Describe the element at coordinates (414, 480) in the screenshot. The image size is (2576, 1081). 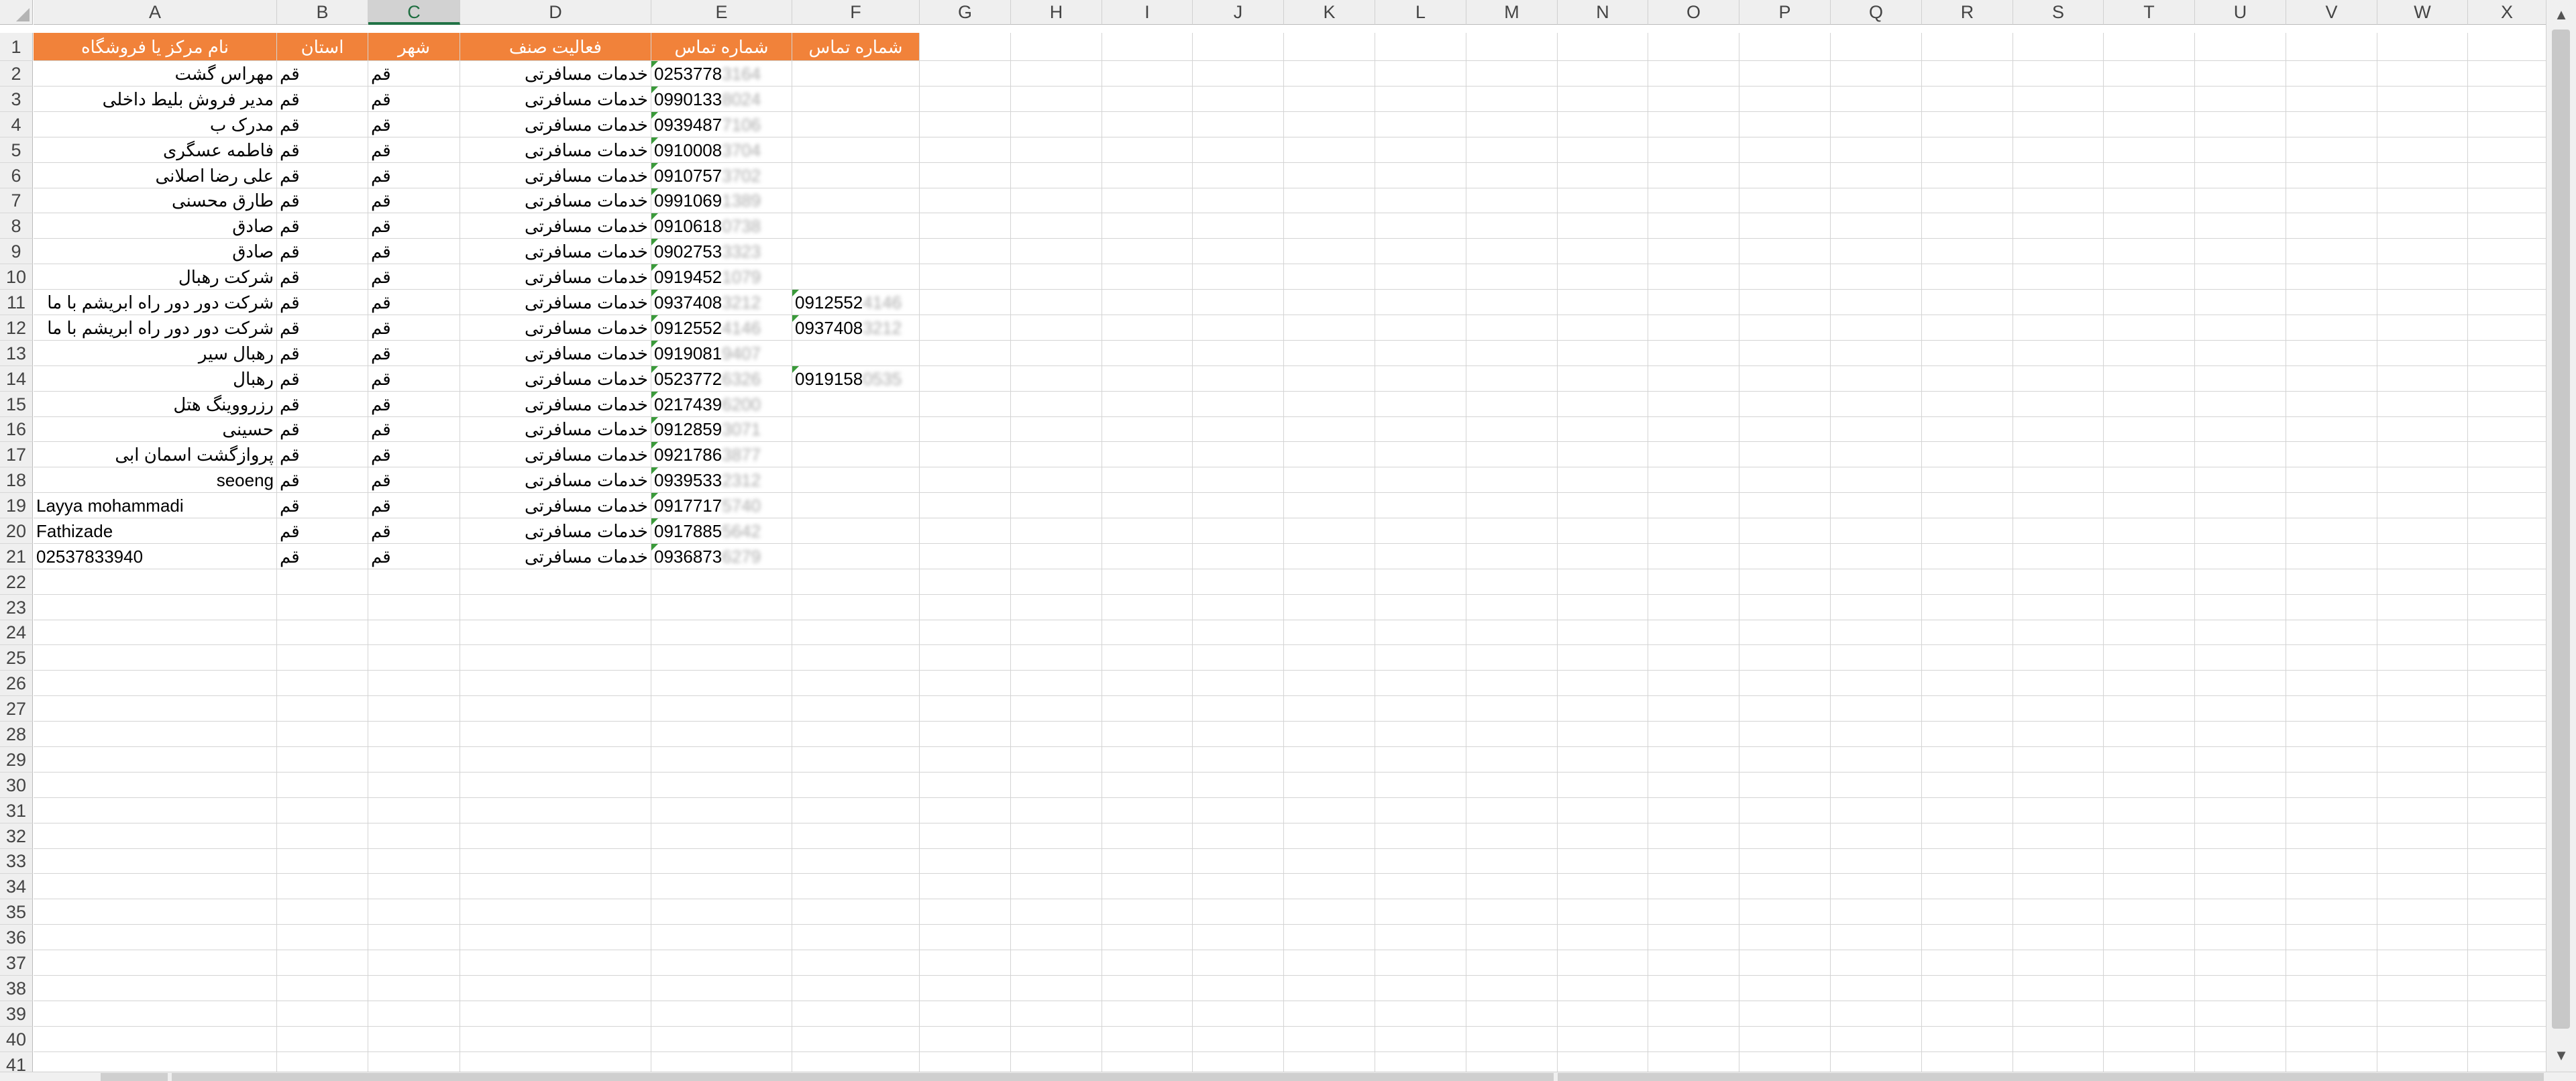
I see `cell-c18: قم` at that location.